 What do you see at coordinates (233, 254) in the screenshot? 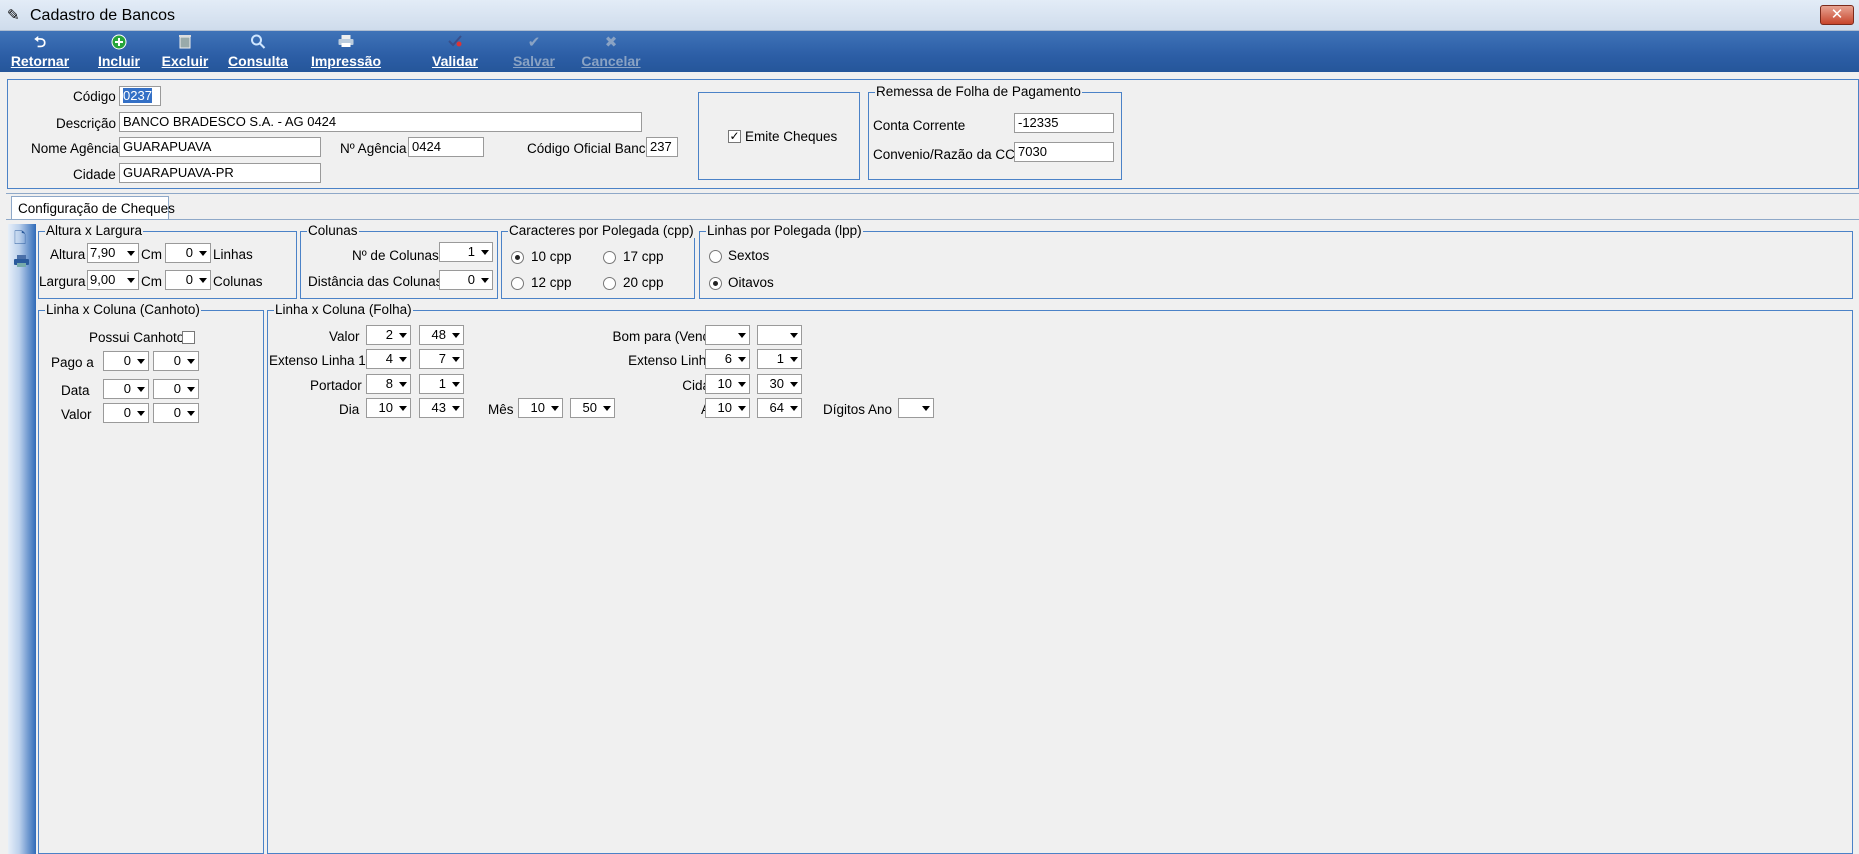
I see `linhas-label: Linhas` at bounding box center [233, 254].